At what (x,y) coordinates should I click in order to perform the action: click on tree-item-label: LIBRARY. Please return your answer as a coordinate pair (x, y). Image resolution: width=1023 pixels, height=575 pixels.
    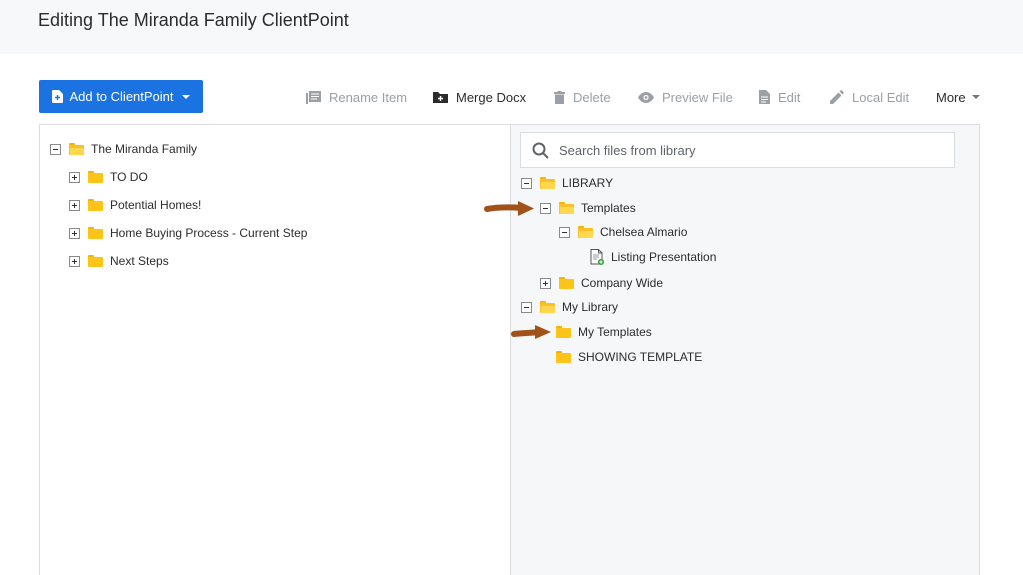
    Looking at the image, I should click on (588, 183).